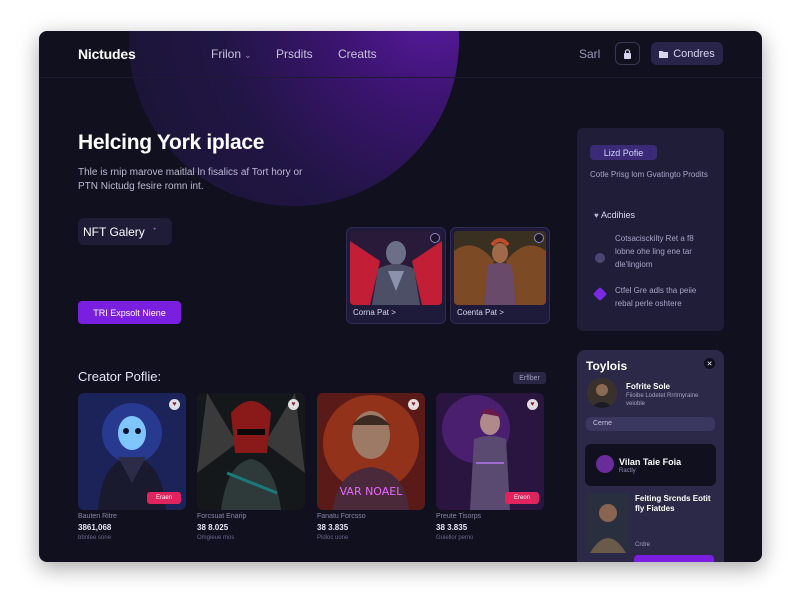 This screenshot has width=800, height=600. I want to click on creator-name: Fanatu Forcsso, so click(341, 516).